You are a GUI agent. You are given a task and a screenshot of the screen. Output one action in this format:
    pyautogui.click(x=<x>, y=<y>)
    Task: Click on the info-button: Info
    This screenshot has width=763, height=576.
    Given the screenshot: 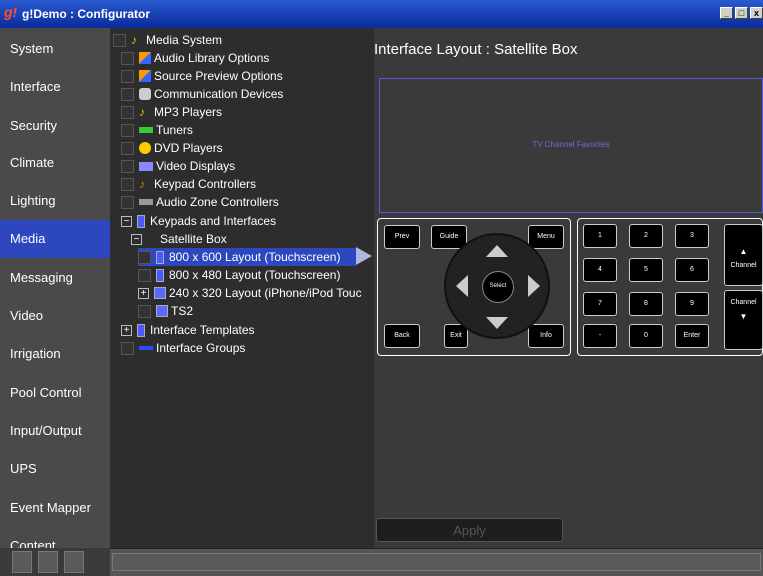 What is the action you would take?
    pyautogui.click(x=546, y=336)
    